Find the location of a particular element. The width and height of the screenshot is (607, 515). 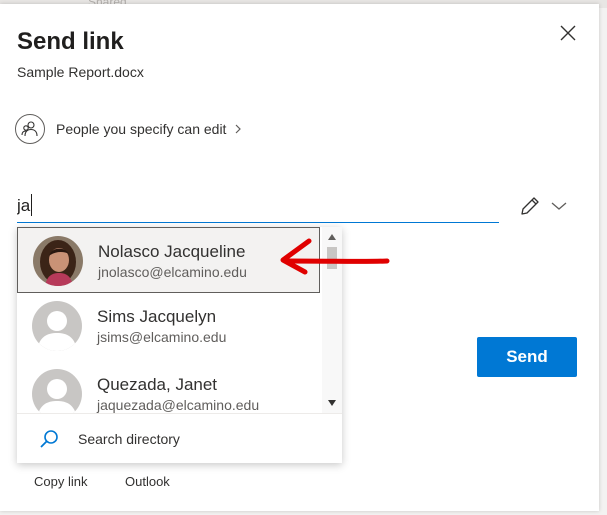

suggestion-name: Quezada, Janet is located at coordinates (157, 384).